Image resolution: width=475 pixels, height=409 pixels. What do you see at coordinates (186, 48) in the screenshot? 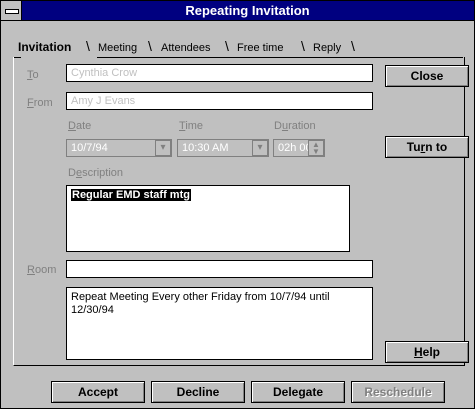
I see `tab-attendees: Attendees` at bounding box center [186, 48].